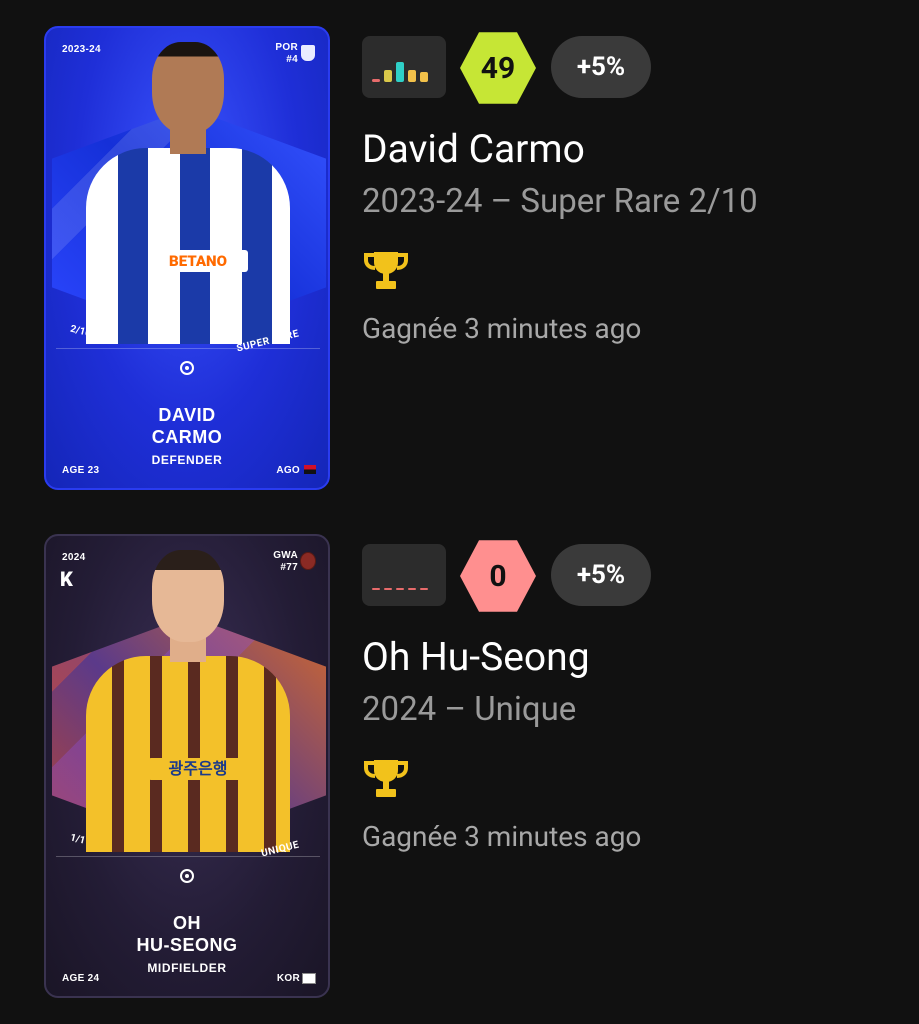 The image size is (919, 1024). What do you see at coordinates (288, 470) in the screenshot?
I see `card-nationality: AGO` at bounding box center [288, 470].